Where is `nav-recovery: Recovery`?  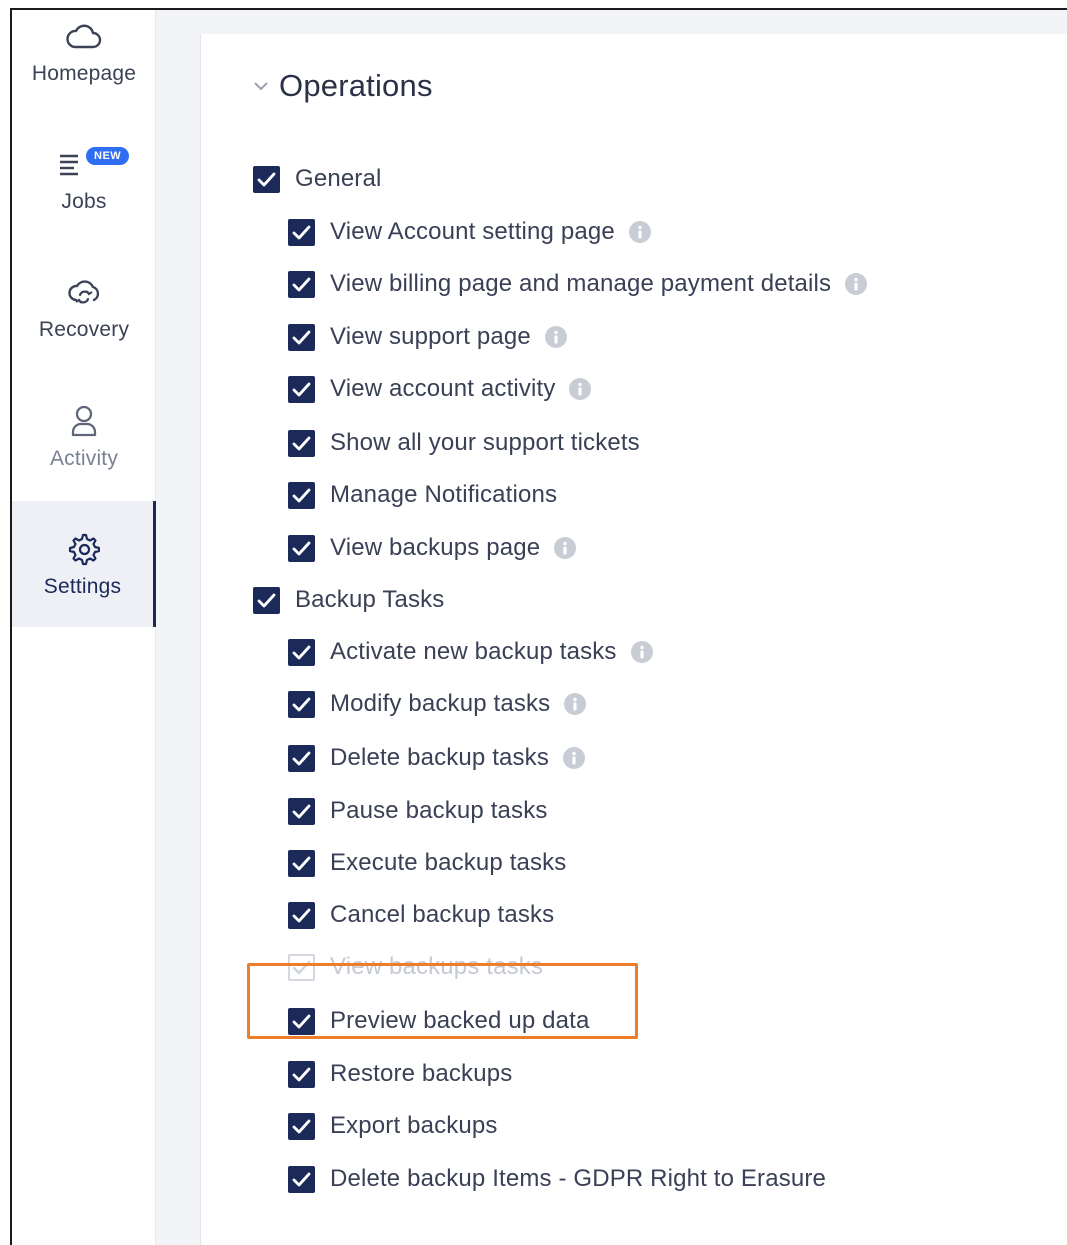
nav-recovery: Recovery is located at coordinates (84, 335).